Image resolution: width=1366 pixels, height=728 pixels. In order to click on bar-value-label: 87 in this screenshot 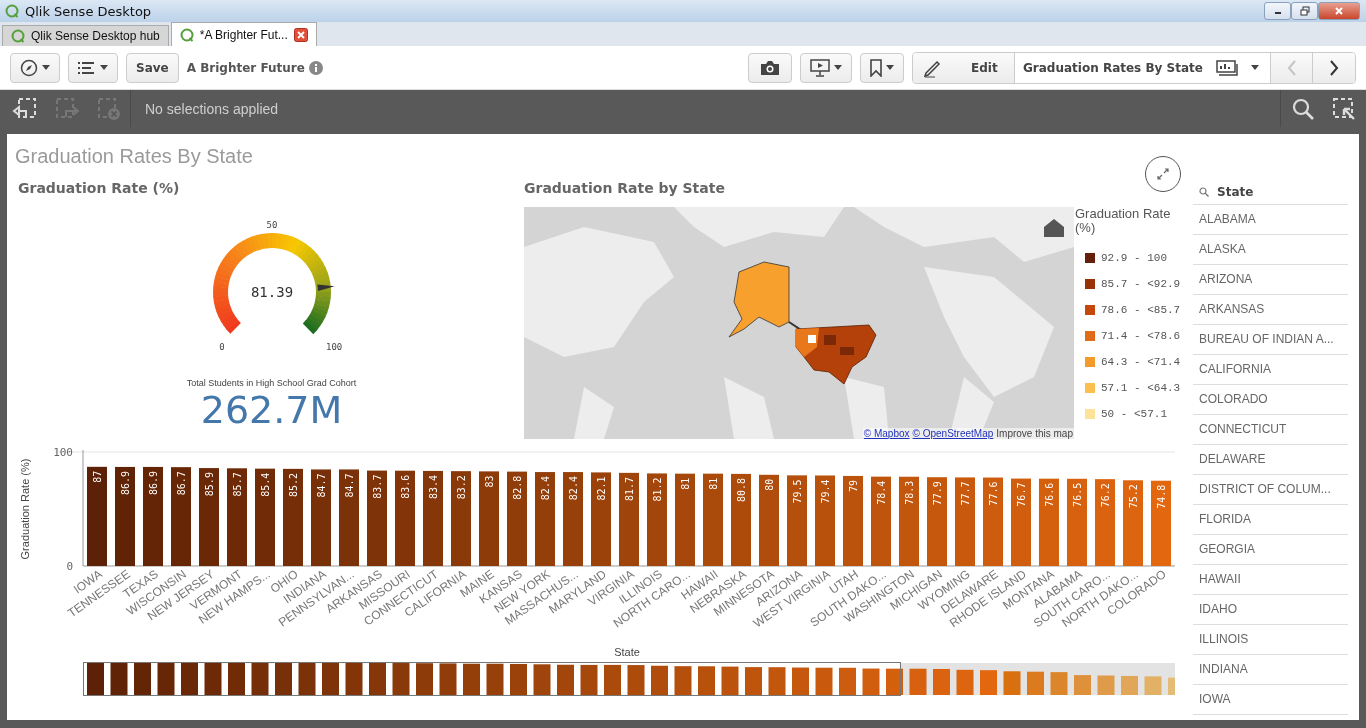, I will do `click(97, 476)`.